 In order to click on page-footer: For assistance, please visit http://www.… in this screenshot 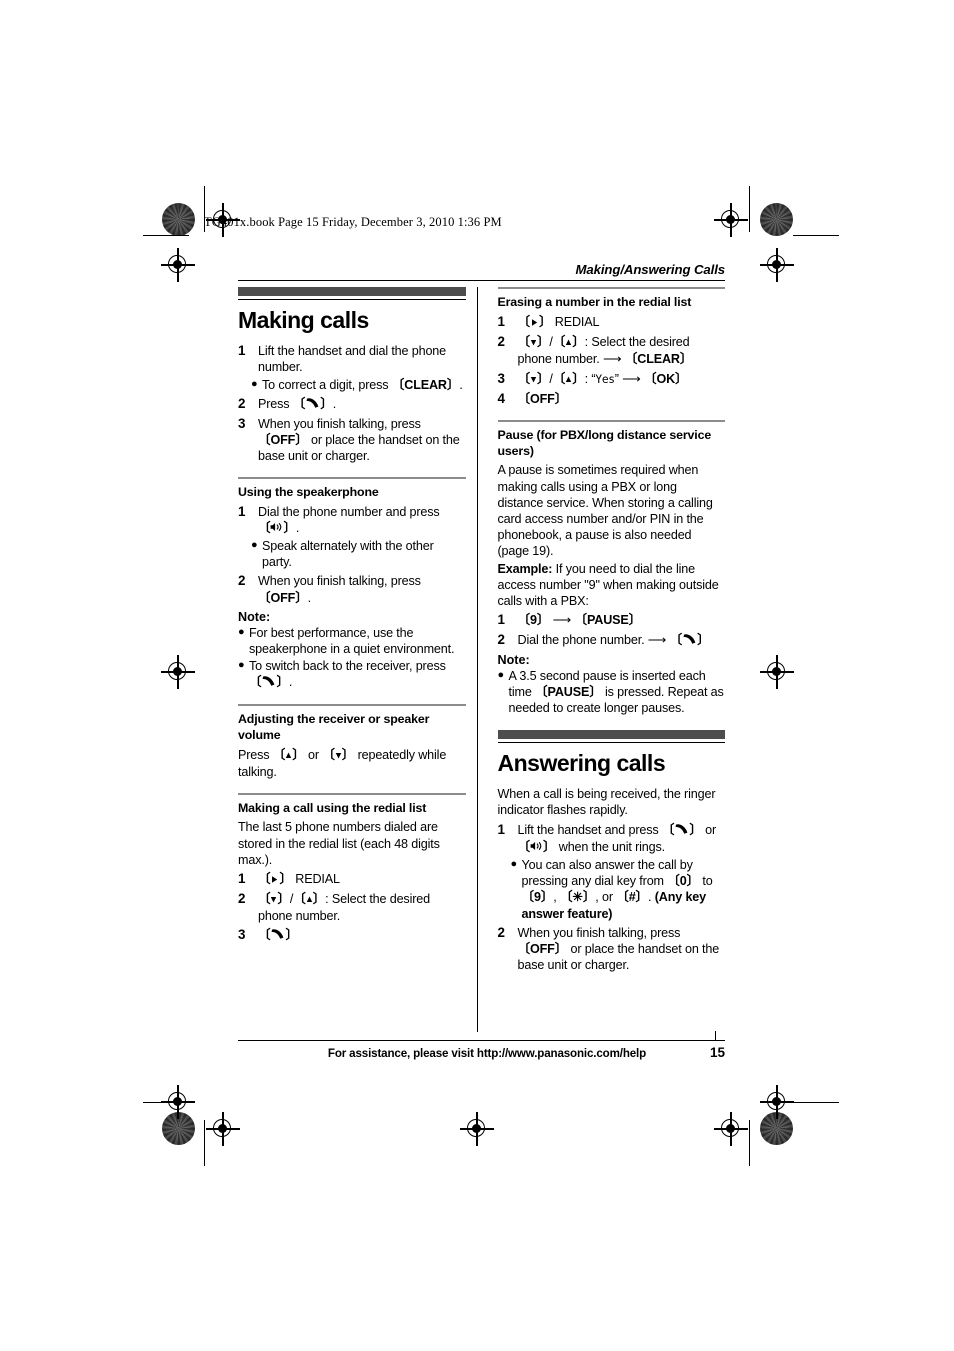, I will do `click(481, 1046)`.